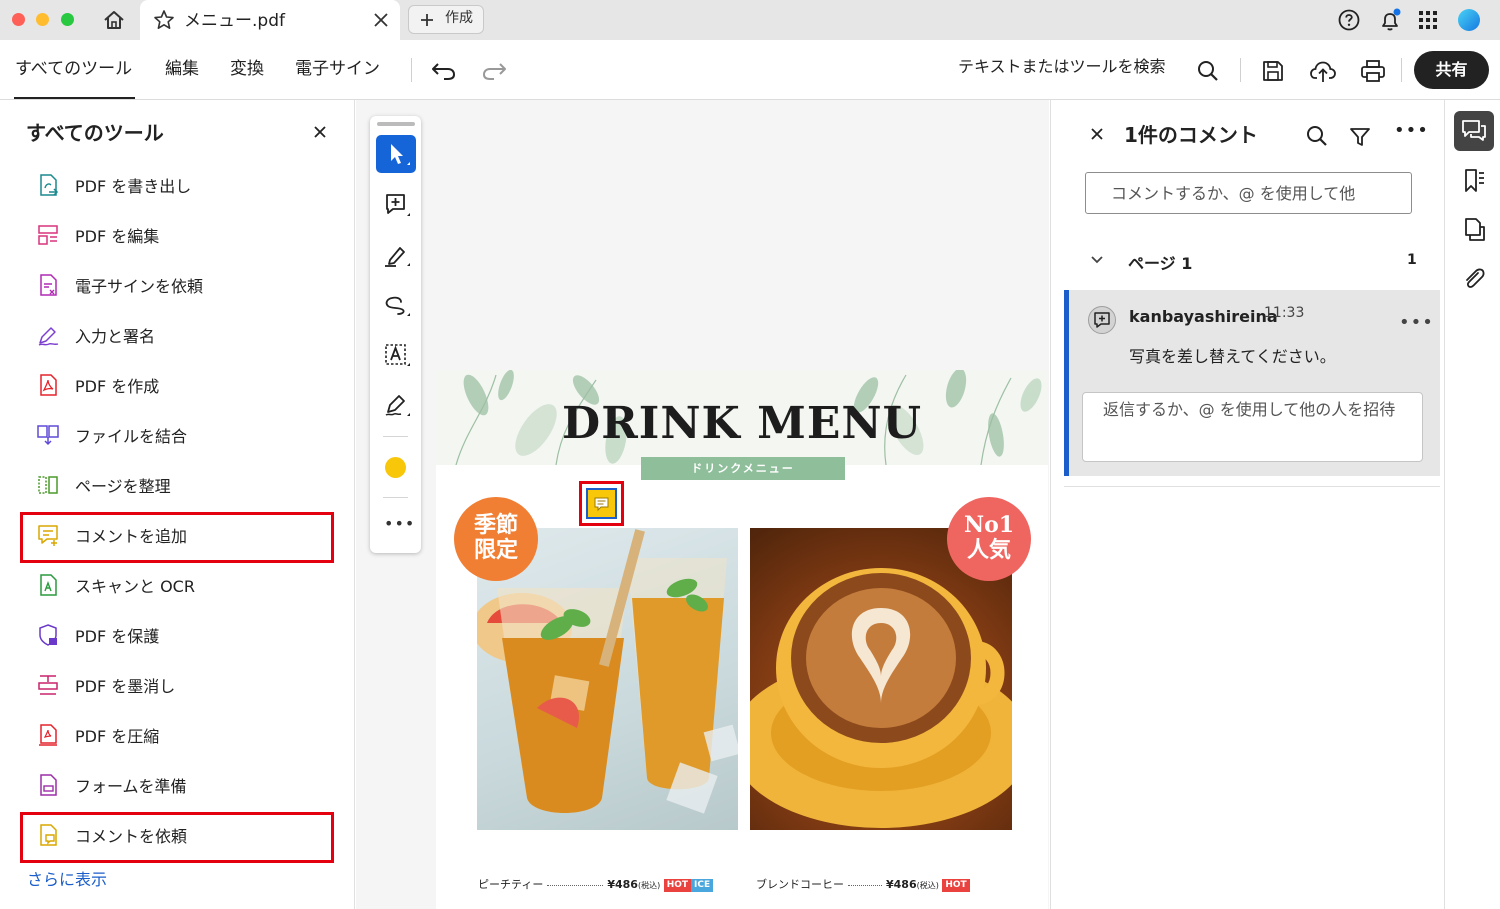 This screenshot has width=1500, height=909. What do you see at coordinates (1252, 427) in the screenshot?
I see `reply-input: 返信するか、@ を使用して他の人を招待` at bounding box center [1252, 427].